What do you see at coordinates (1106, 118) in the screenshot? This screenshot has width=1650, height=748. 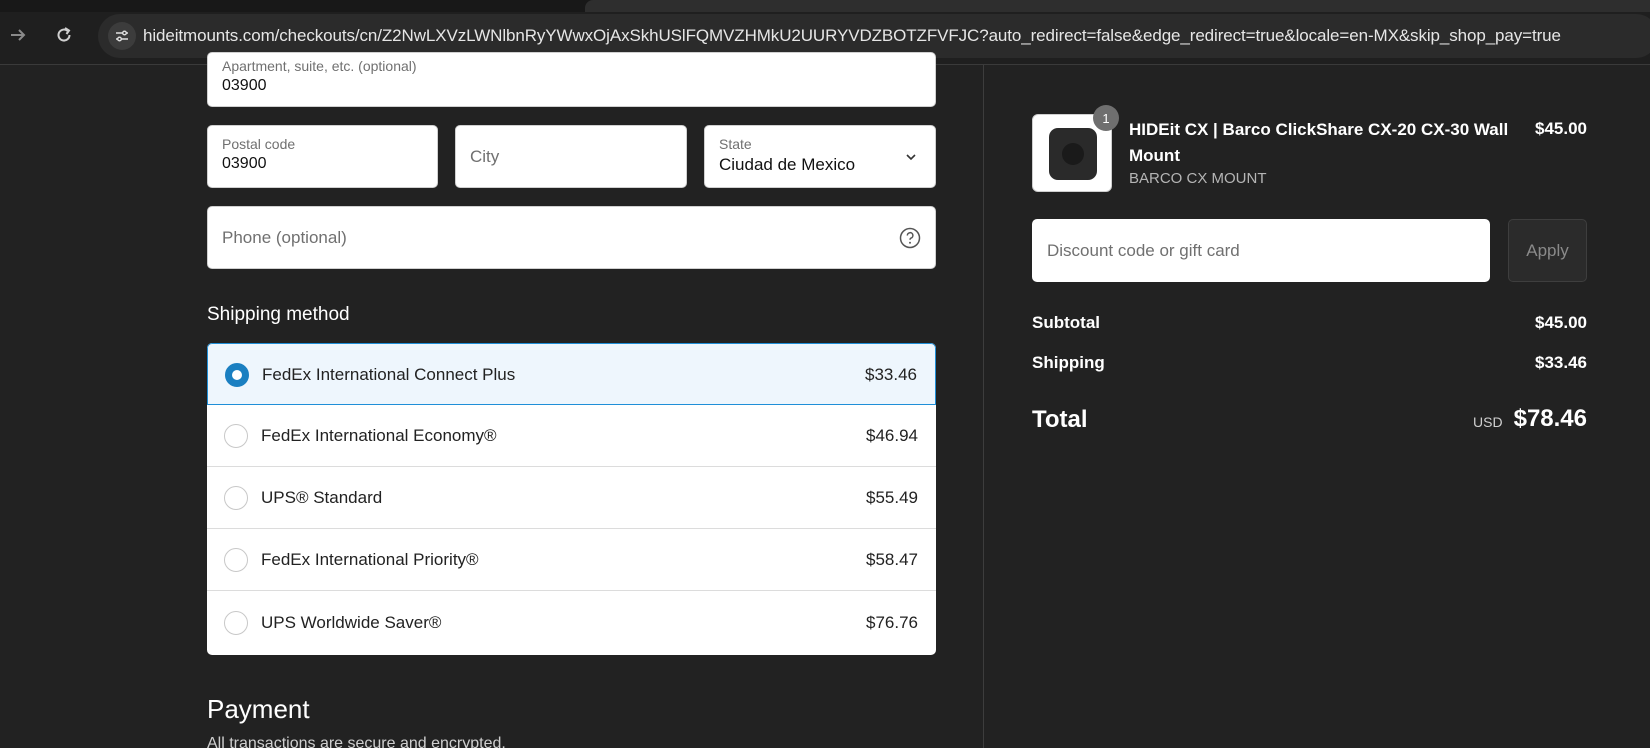 I see `quantity-badge: 1` at bounding box center [1106, 118].